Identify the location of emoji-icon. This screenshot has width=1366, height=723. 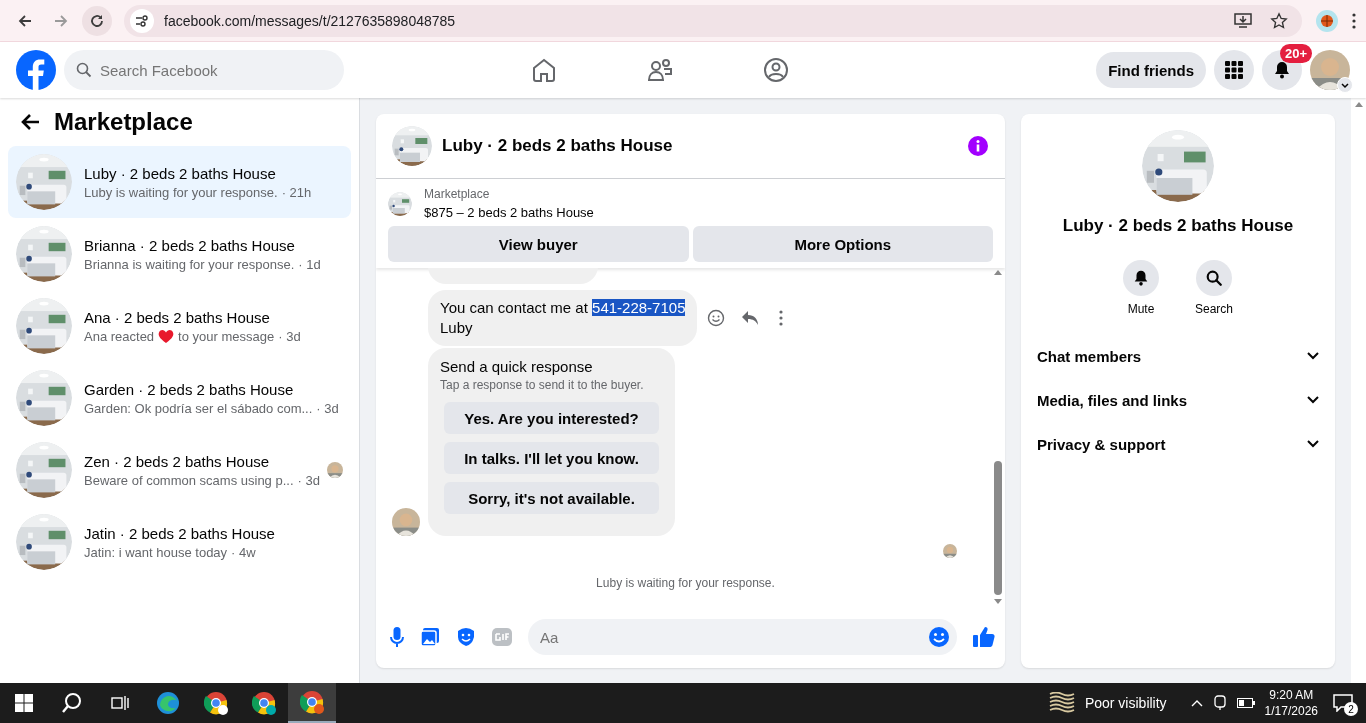
(939, 637).